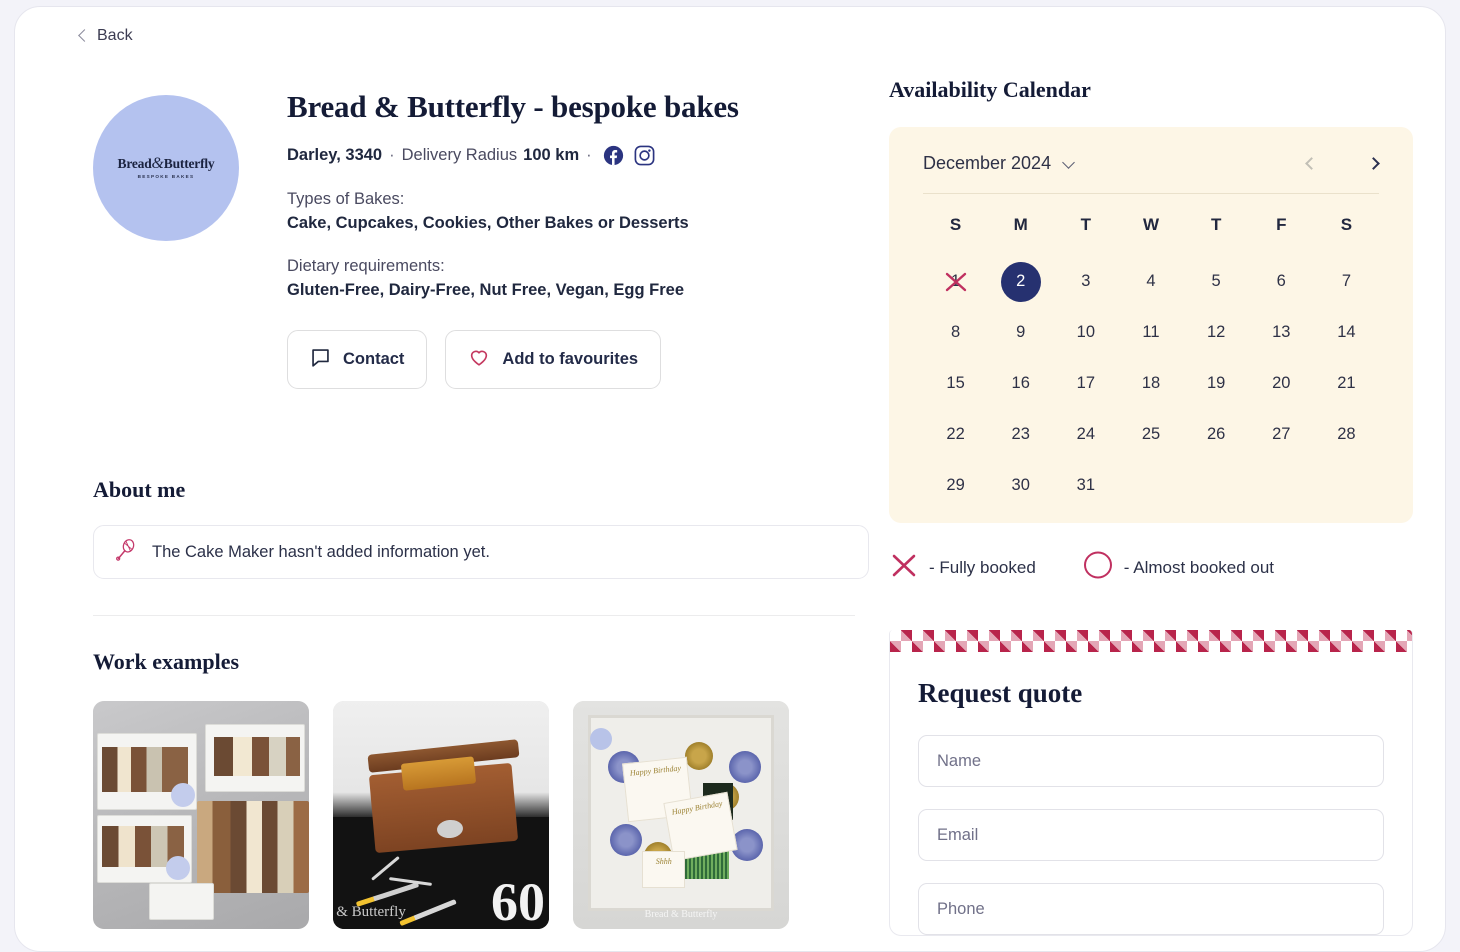 This screenshot has width=1460, height=952. What do you see at coordinates (134, 164) in the screenshot?
I see `logo-word-1: Bread` at bounding box center [134, 164].